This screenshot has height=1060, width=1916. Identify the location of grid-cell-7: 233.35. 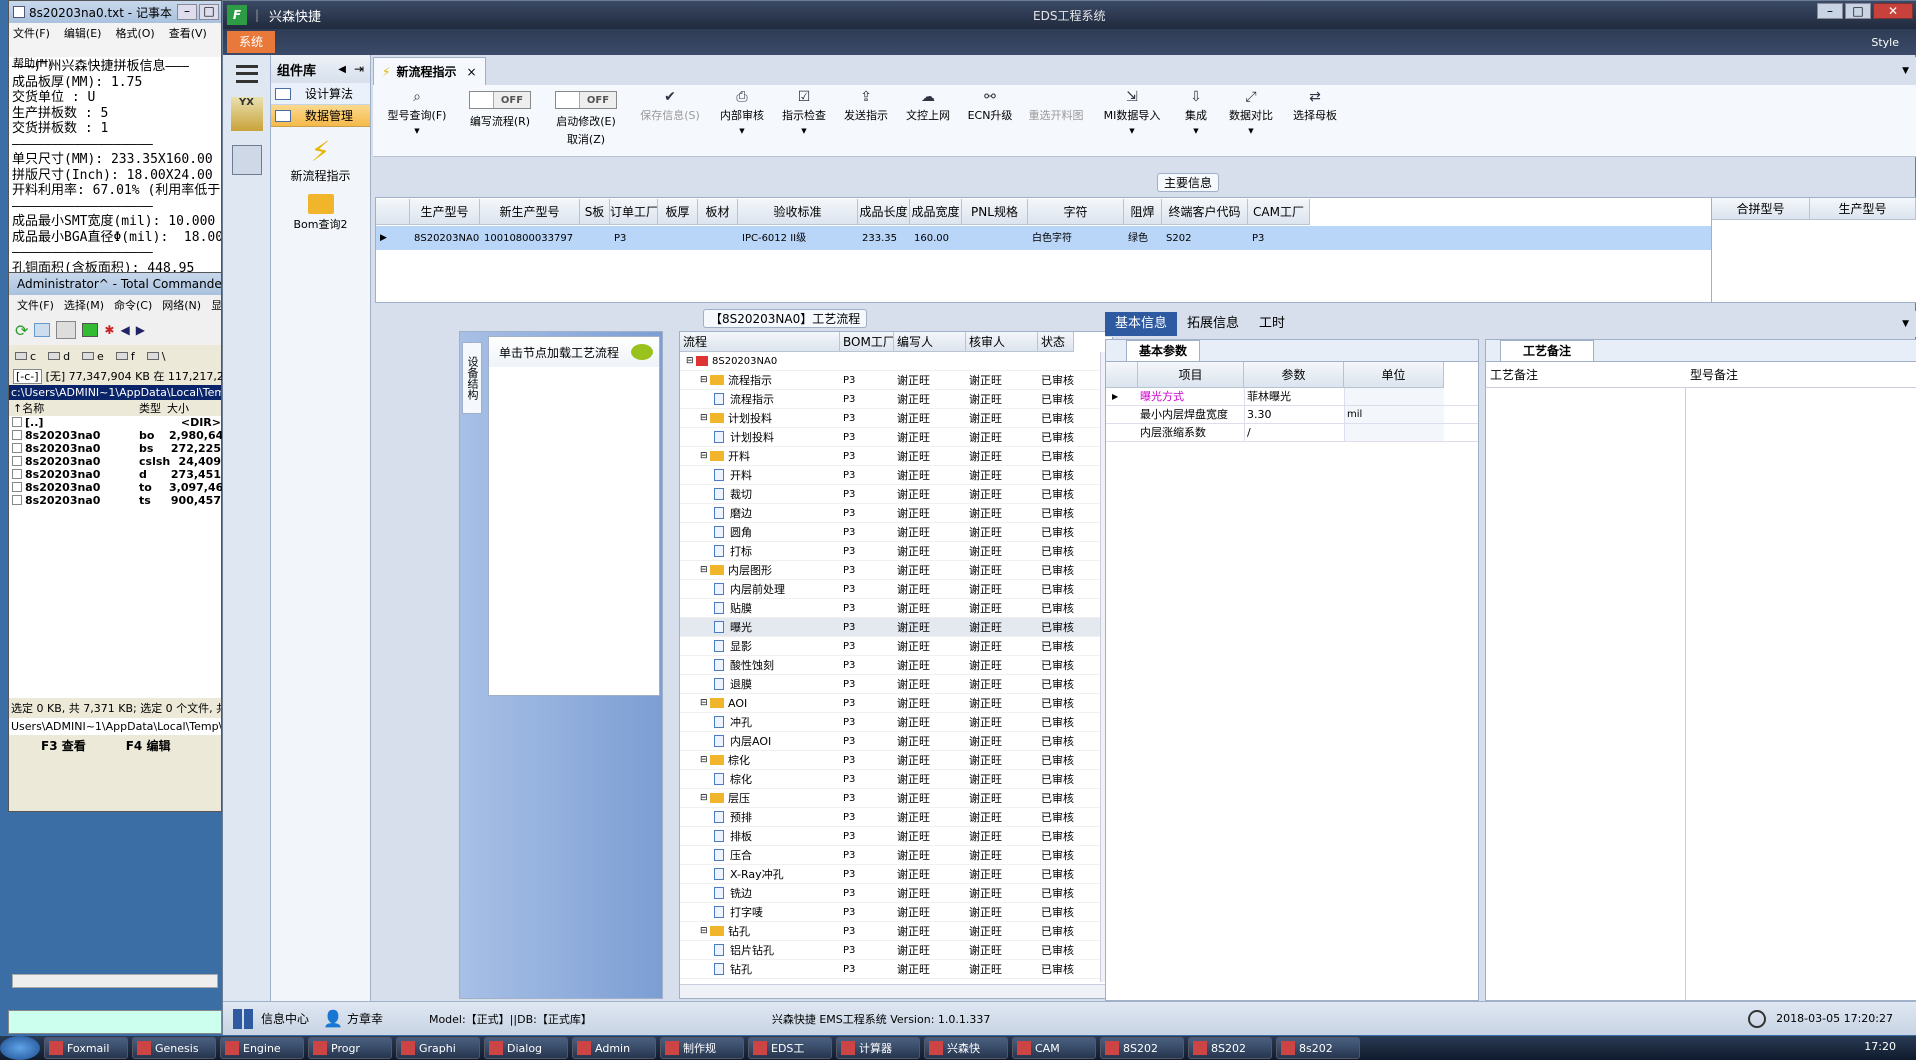
(884, 238).